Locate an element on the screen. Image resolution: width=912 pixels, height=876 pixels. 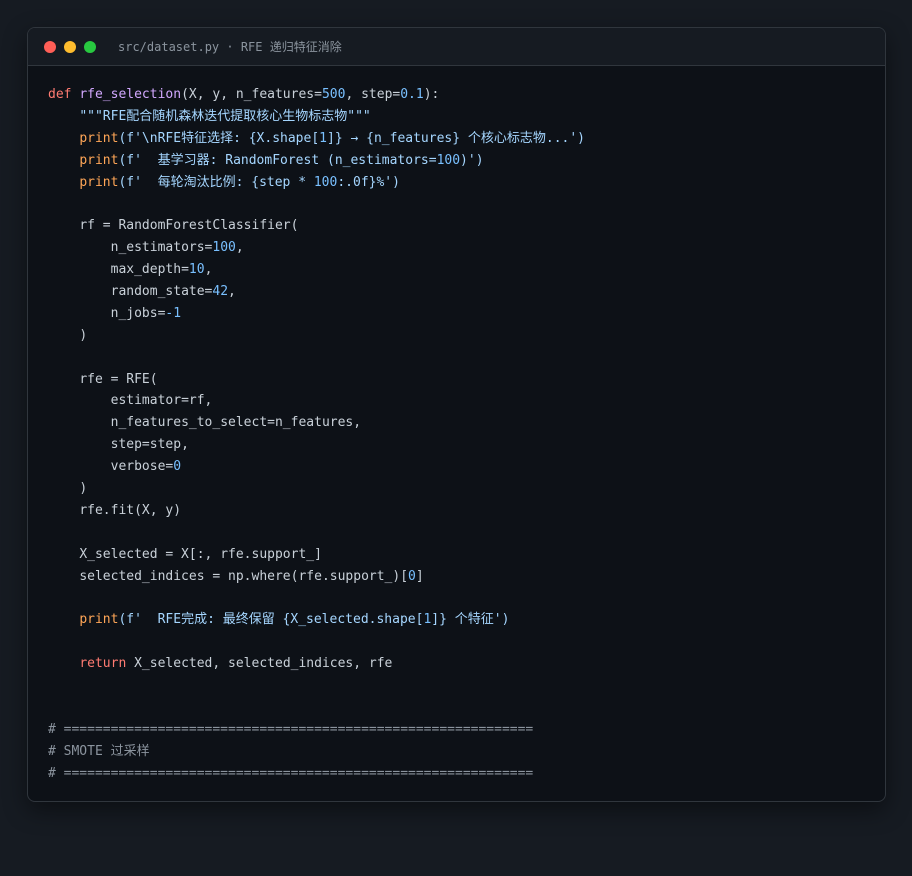
number-token: 10 is located at coordinates (196, 270).